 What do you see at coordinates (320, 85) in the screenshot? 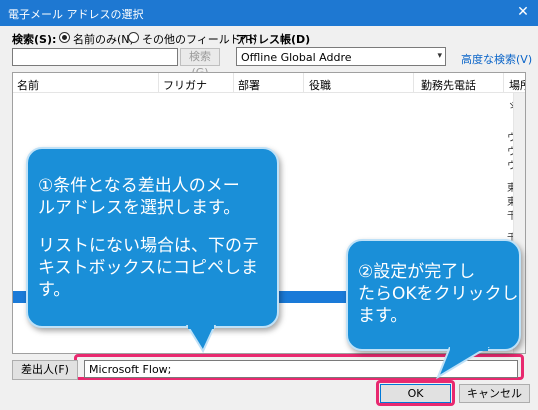
I see `col-title: 役職` at bounding box center [320, 85].